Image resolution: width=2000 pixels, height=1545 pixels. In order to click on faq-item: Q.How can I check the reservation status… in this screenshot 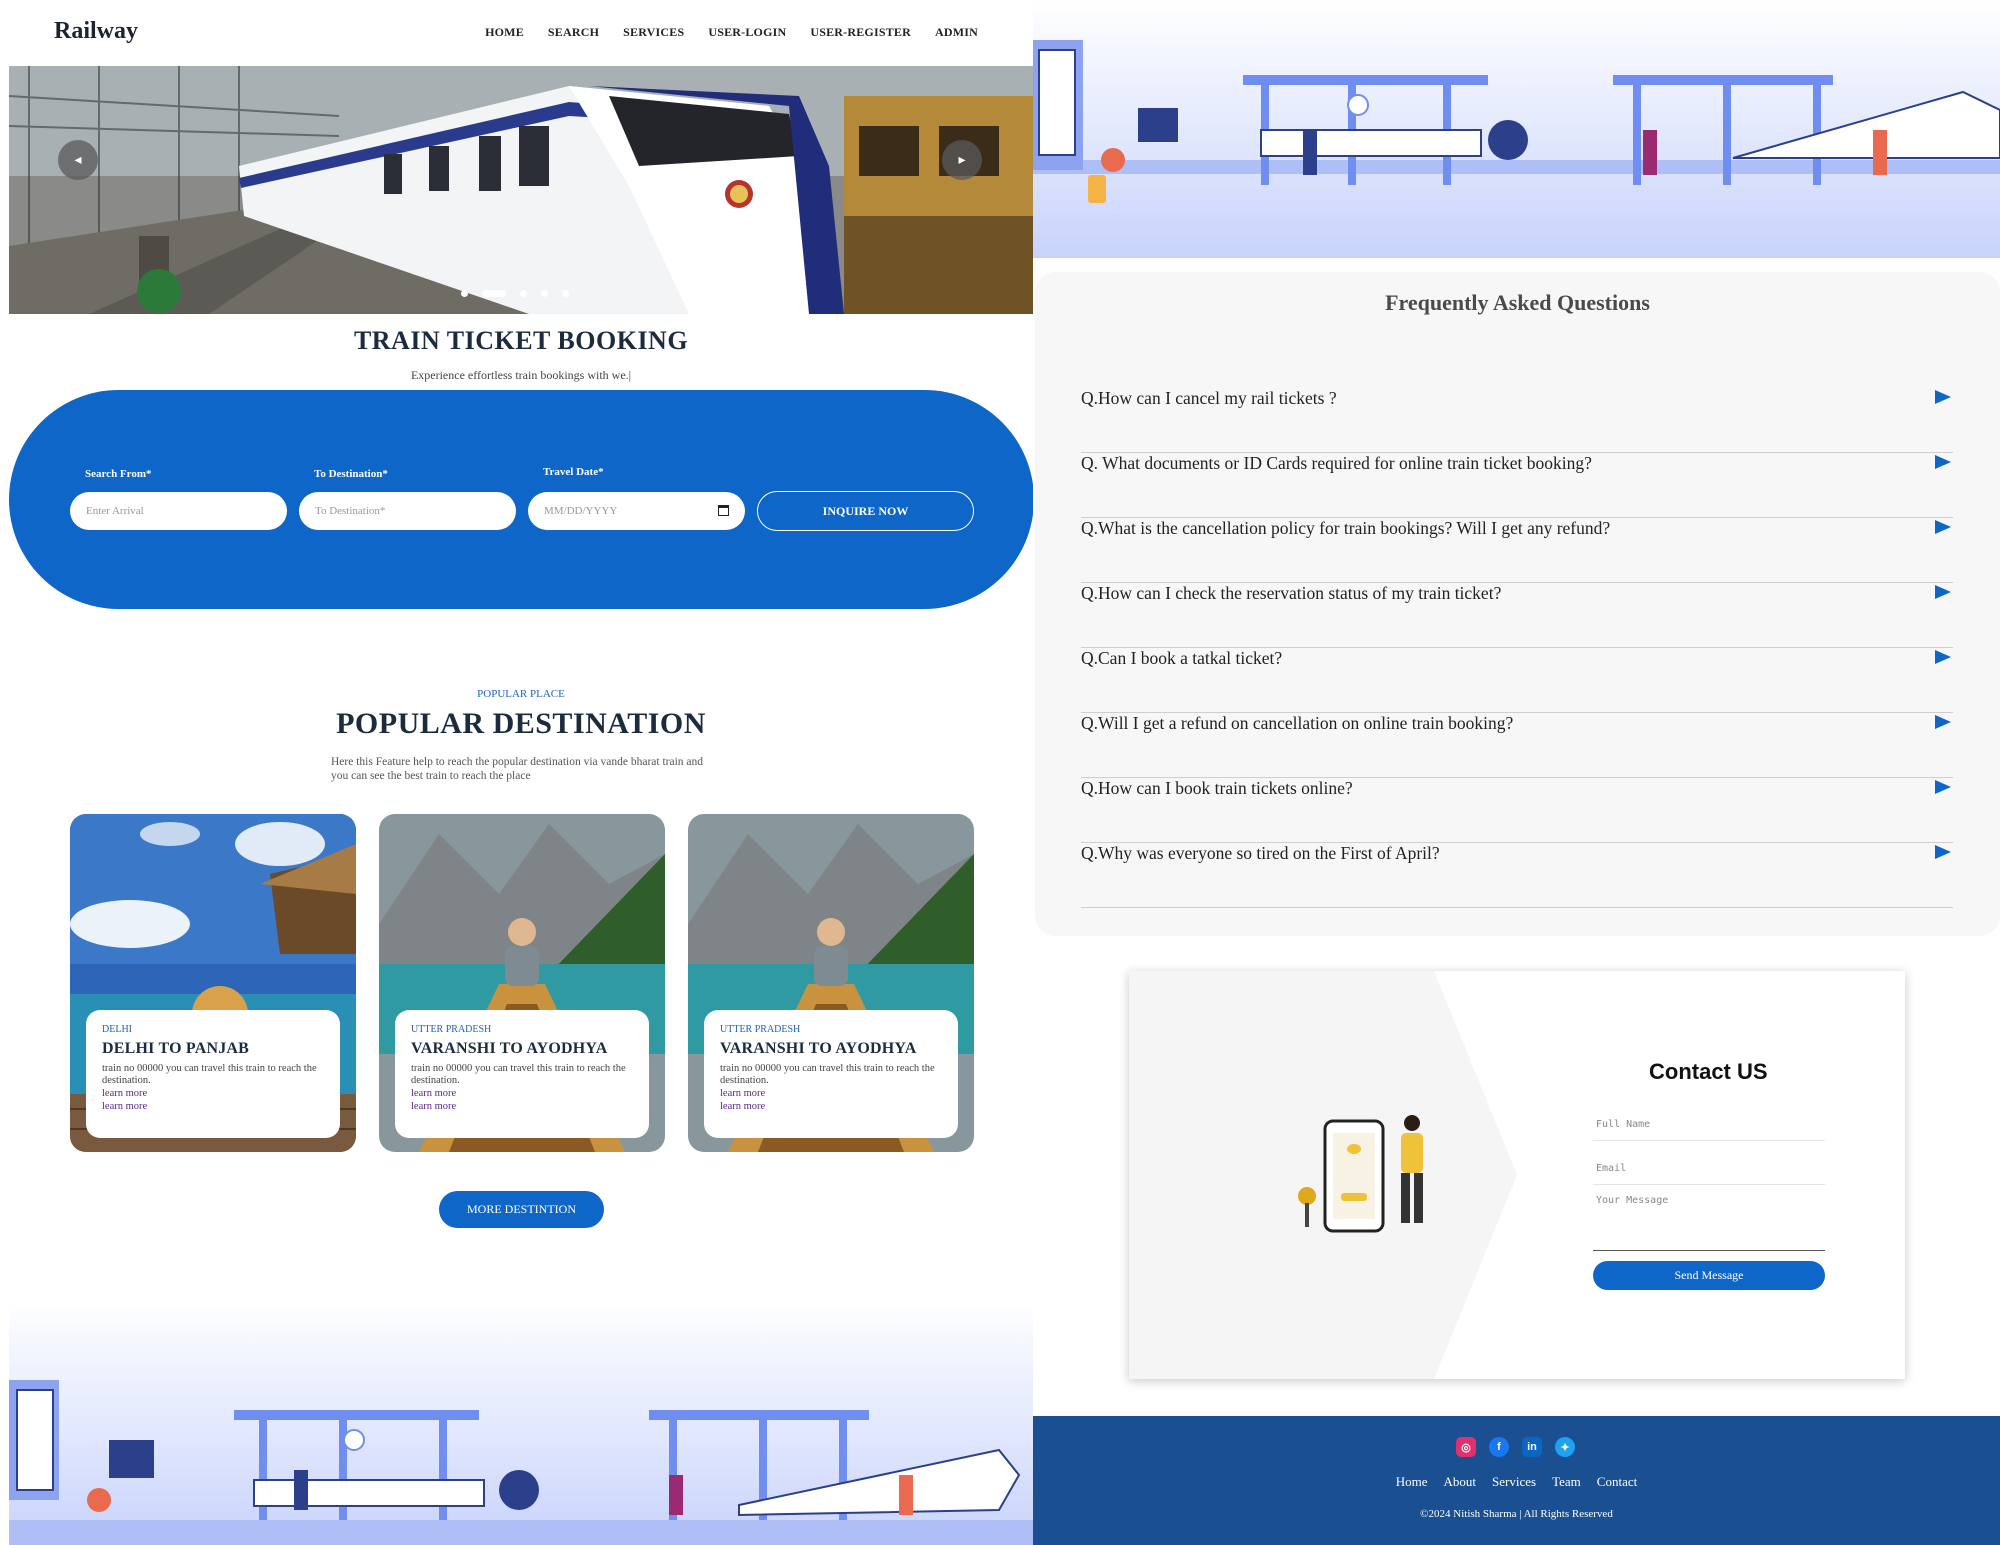, I will do `click(1517, 615)`.